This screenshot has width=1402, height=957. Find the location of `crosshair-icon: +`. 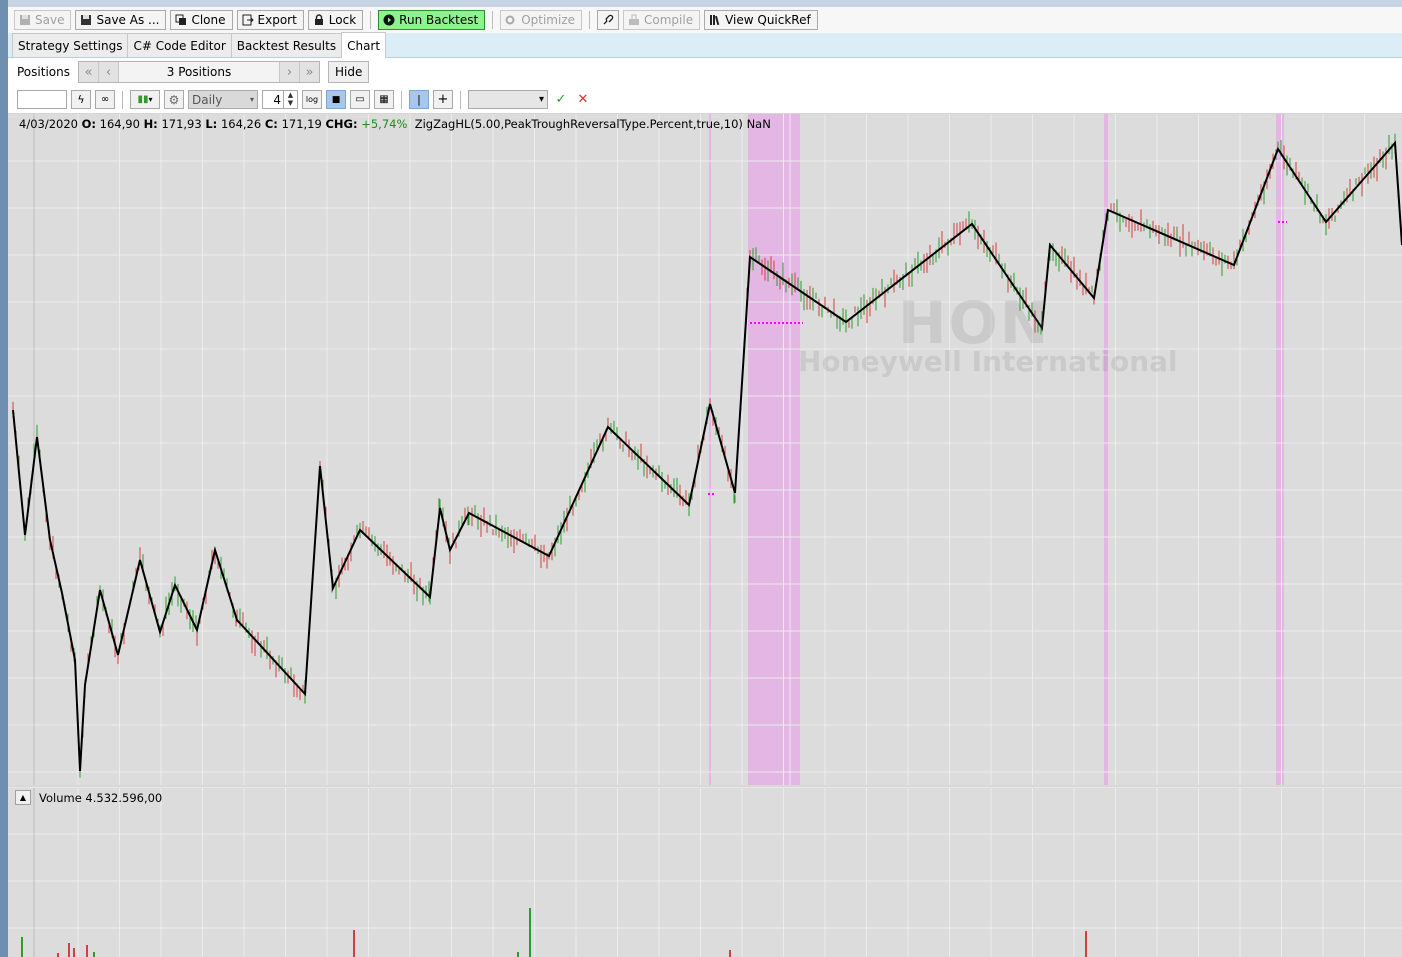

crosshair-icon: + is located at coordinates (443, 99).